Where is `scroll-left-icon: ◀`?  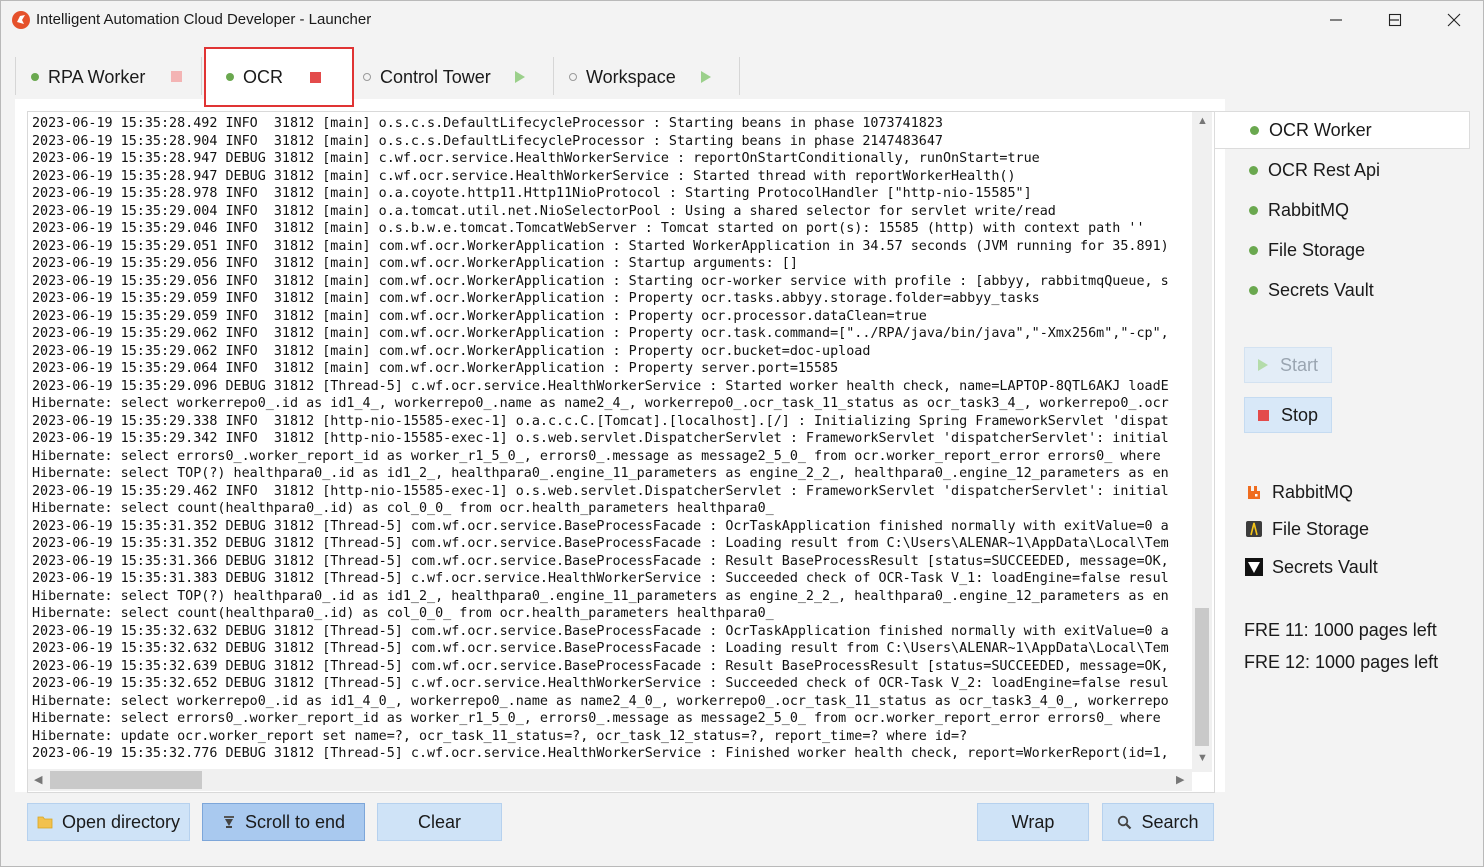
scroll-left-icon: ◀ is located at coordinates (38, 779).